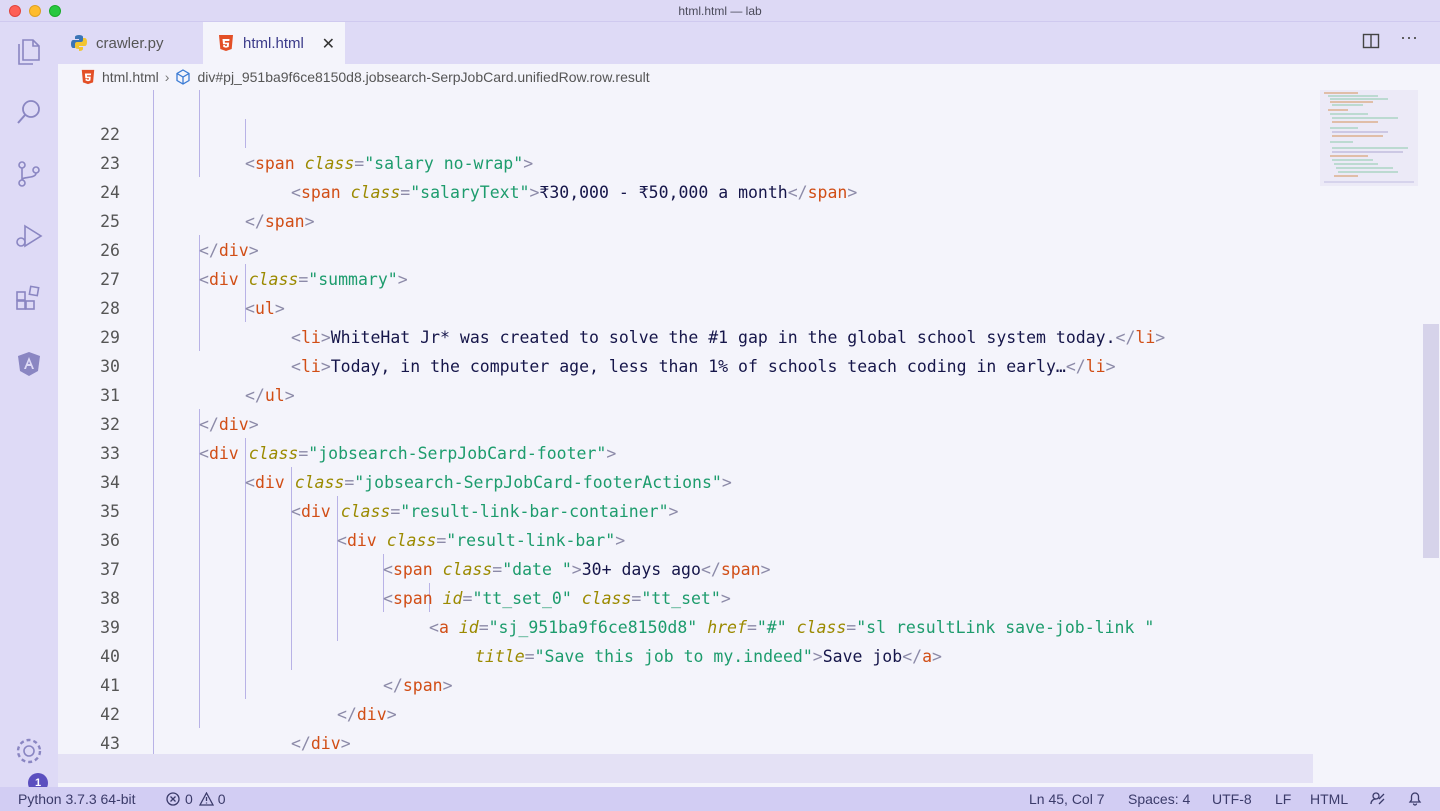 The height and width of the screenshot is (811, 1440). I want to click on title-bar: html.html — lab, so click(720, 11).